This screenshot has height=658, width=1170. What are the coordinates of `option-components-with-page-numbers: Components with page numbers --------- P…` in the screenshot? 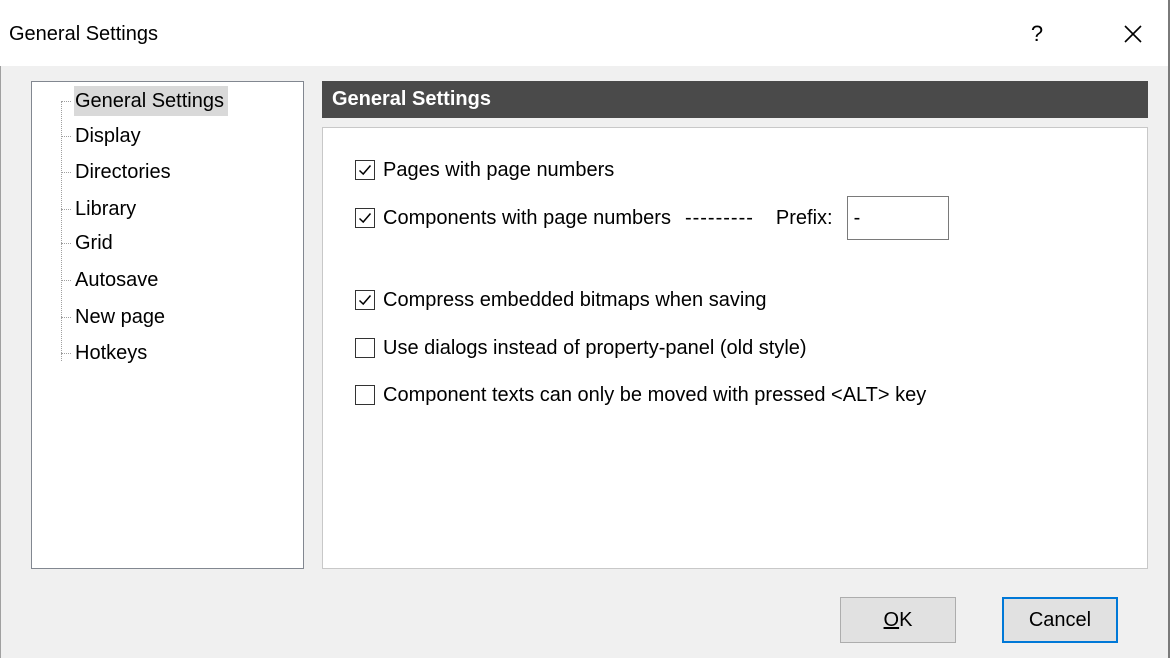 It's located at (652, 218).